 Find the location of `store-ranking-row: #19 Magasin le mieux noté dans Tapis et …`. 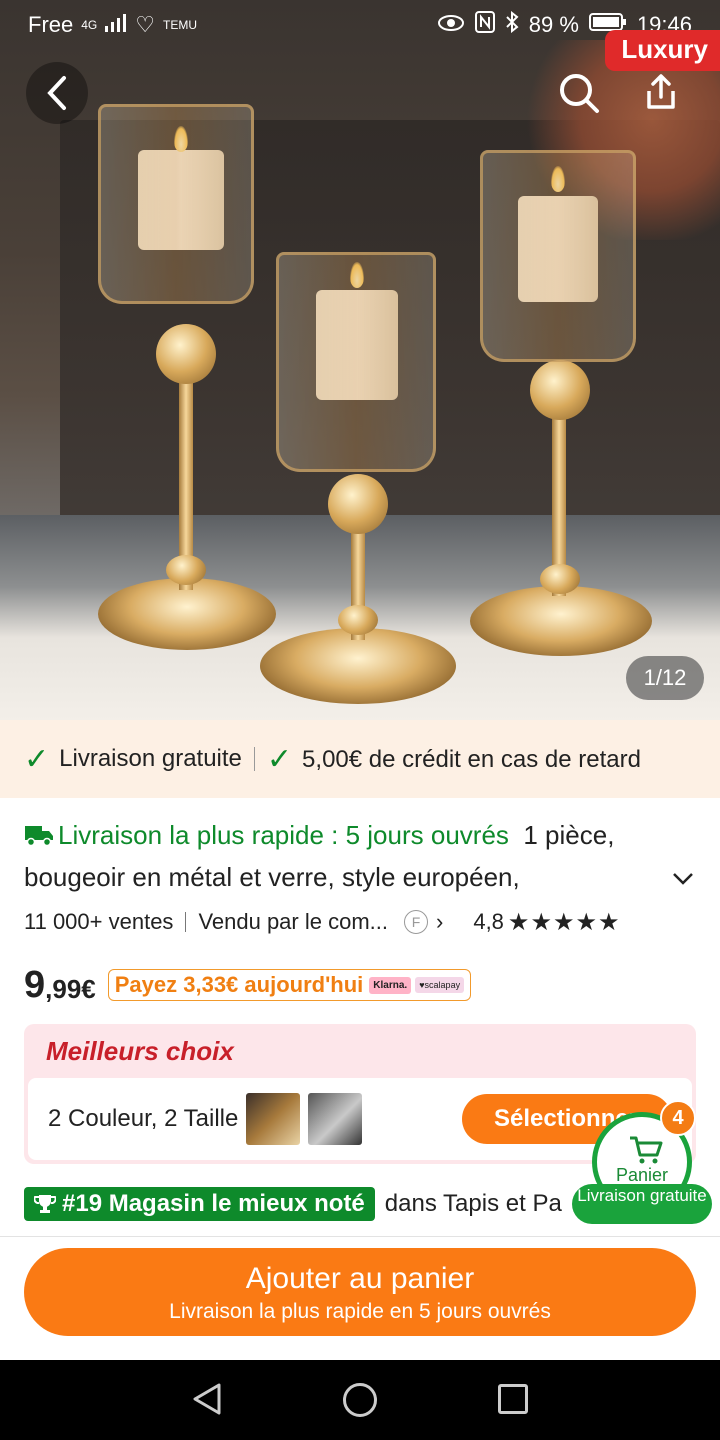

store-ranking-row: #19 Magasin le mieux noté dans Tapis et … is located at coordinates (298, 1204).